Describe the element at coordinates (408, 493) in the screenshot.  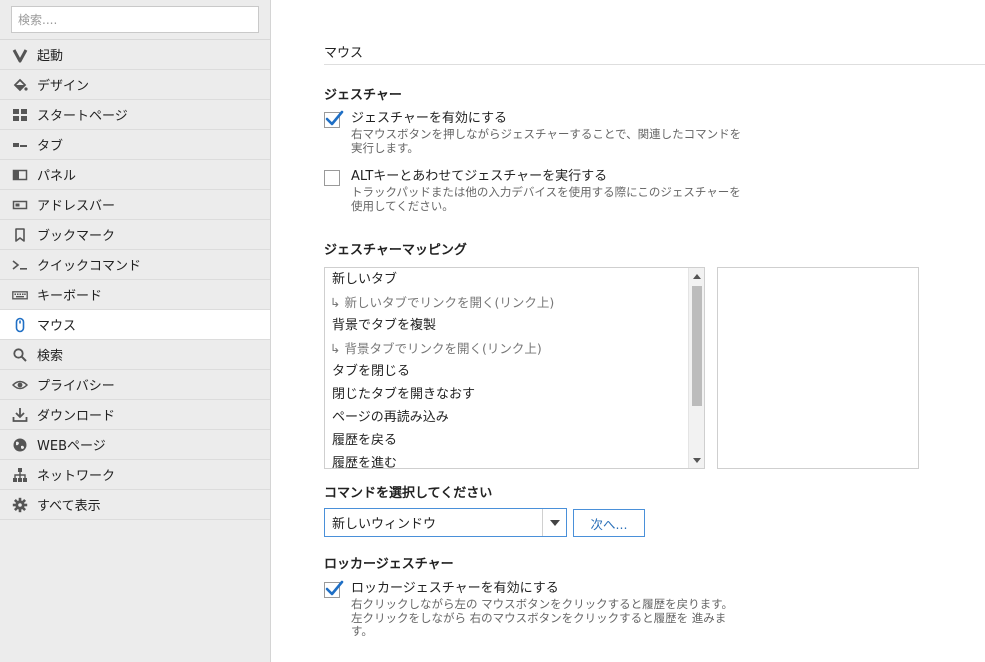
I see `command-heading: コマンドを選択してください` at that location.